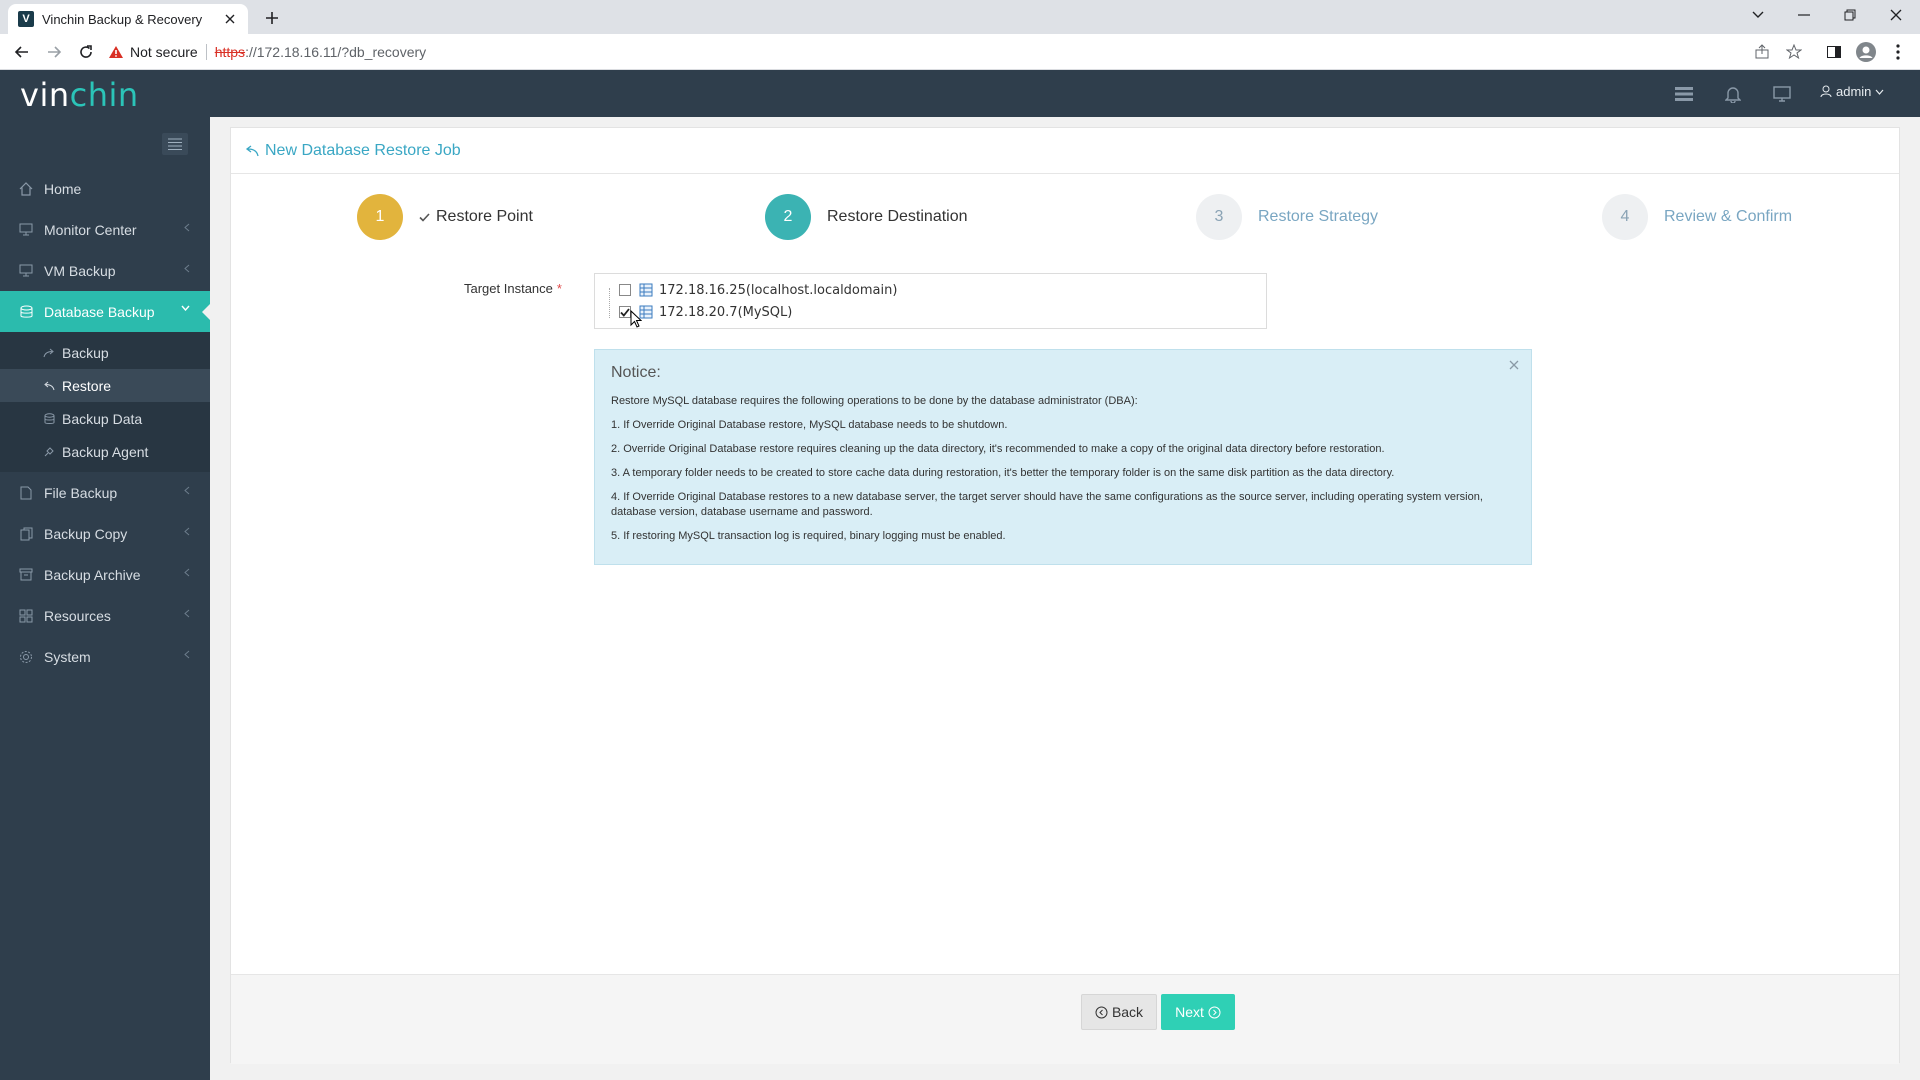 Image resolution: width=1920 pixels, height=1080 pixels. What do you see at coordinates (1850, 15) in the screenshot?
I see `restore-window-icon` at bounding box center [1850, 15].